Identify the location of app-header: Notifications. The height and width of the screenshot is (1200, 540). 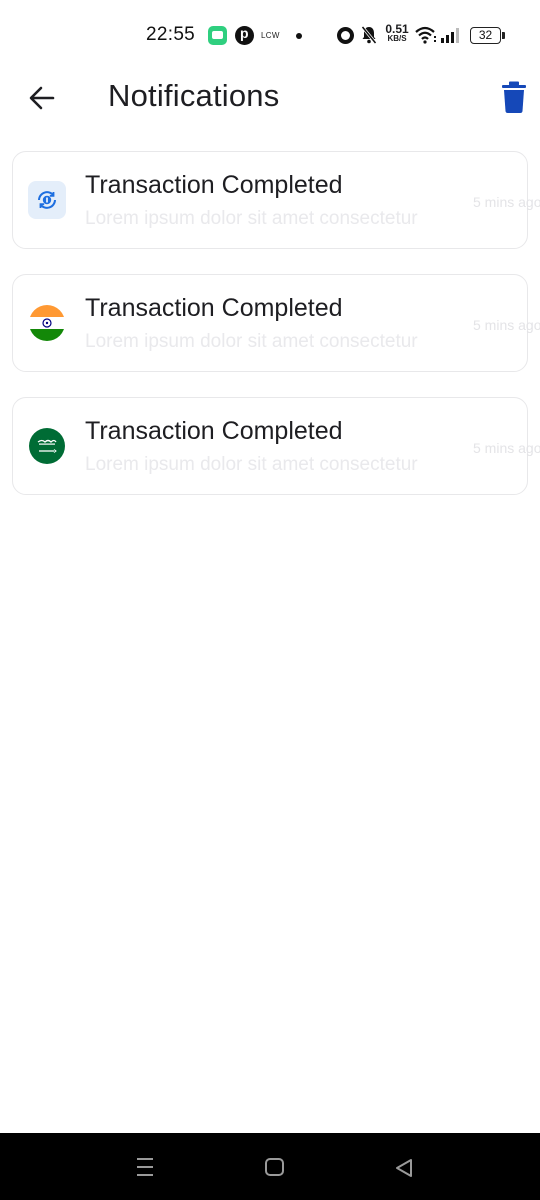
(270, 98).